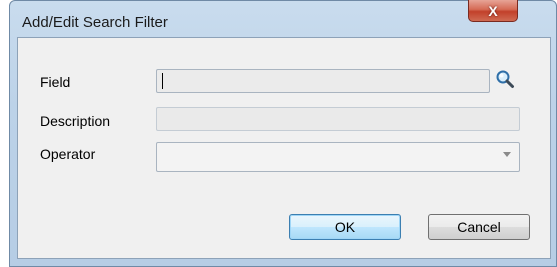  I want to click on close-icon: X, so click(493, 10).